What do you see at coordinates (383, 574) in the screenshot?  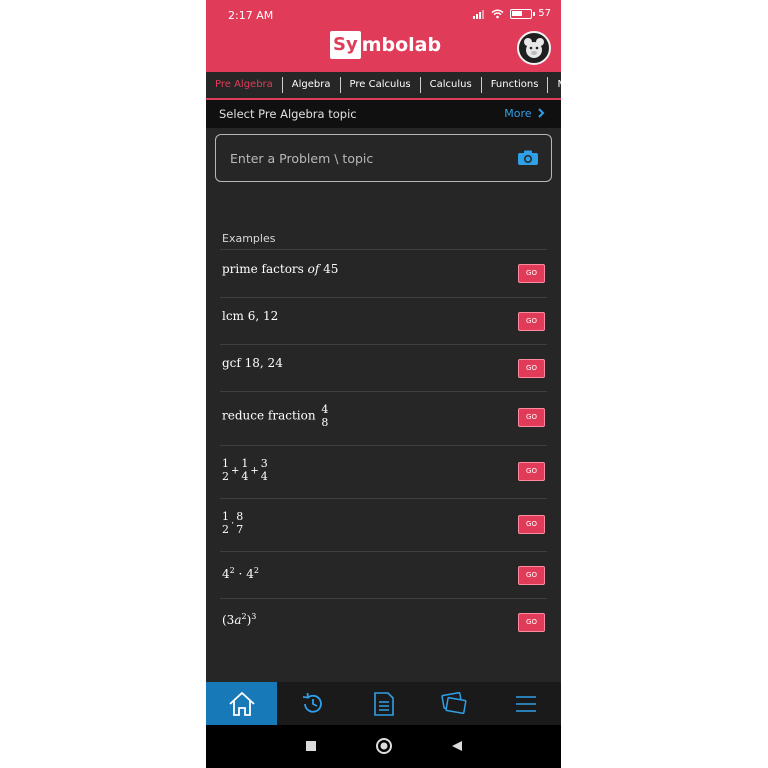 I see `example-row: 42 · 42 GO` at bounding box center [383, 574].